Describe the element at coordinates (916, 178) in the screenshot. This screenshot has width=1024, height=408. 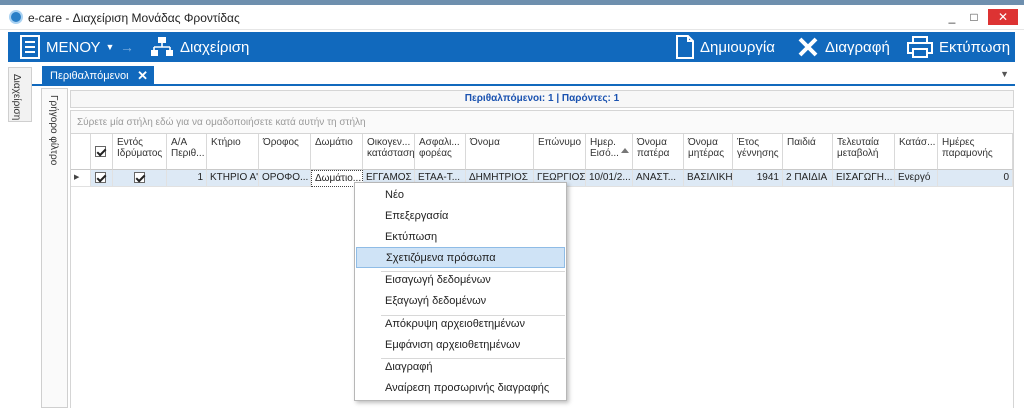
I see `table-cell: Ενεργό` at that location.